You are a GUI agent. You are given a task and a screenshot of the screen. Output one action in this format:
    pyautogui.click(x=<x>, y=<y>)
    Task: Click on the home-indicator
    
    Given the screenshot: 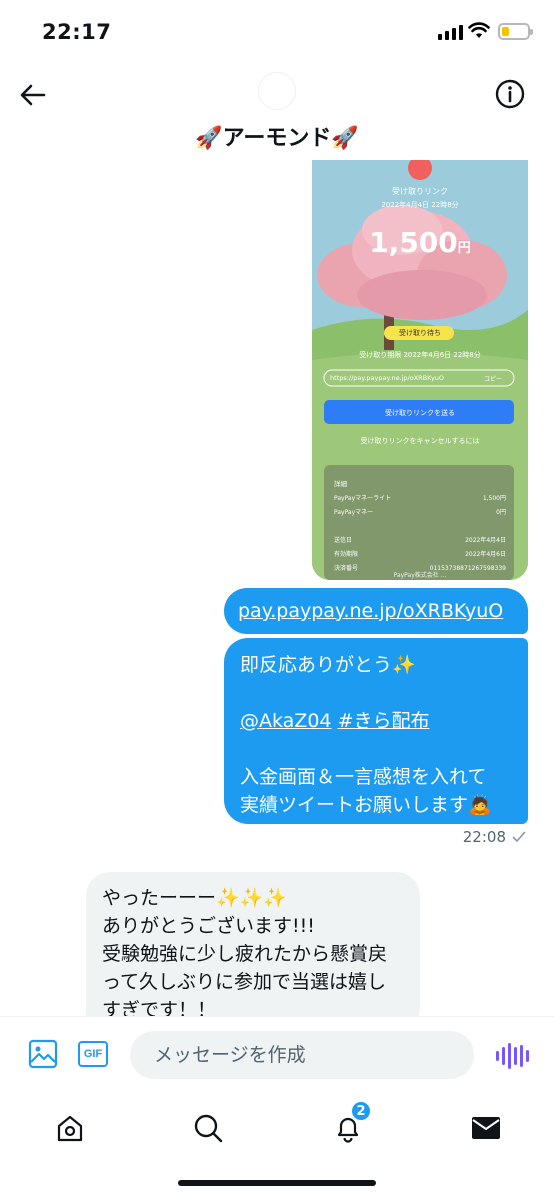 What is the action you would take?
    pyautogui.click(x=277, y=1183)
    